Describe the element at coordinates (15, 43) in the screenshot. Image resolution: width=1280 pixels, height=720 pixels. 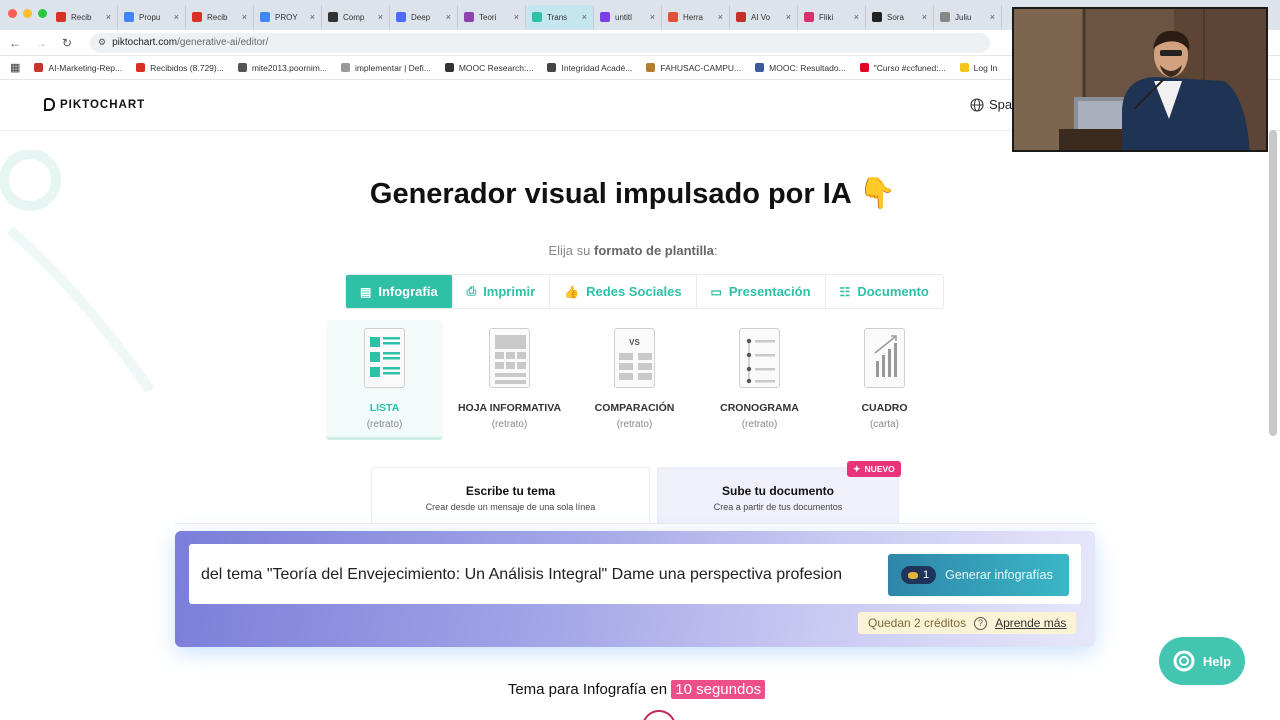
I see `back-arrow-icon: ←` at that location.